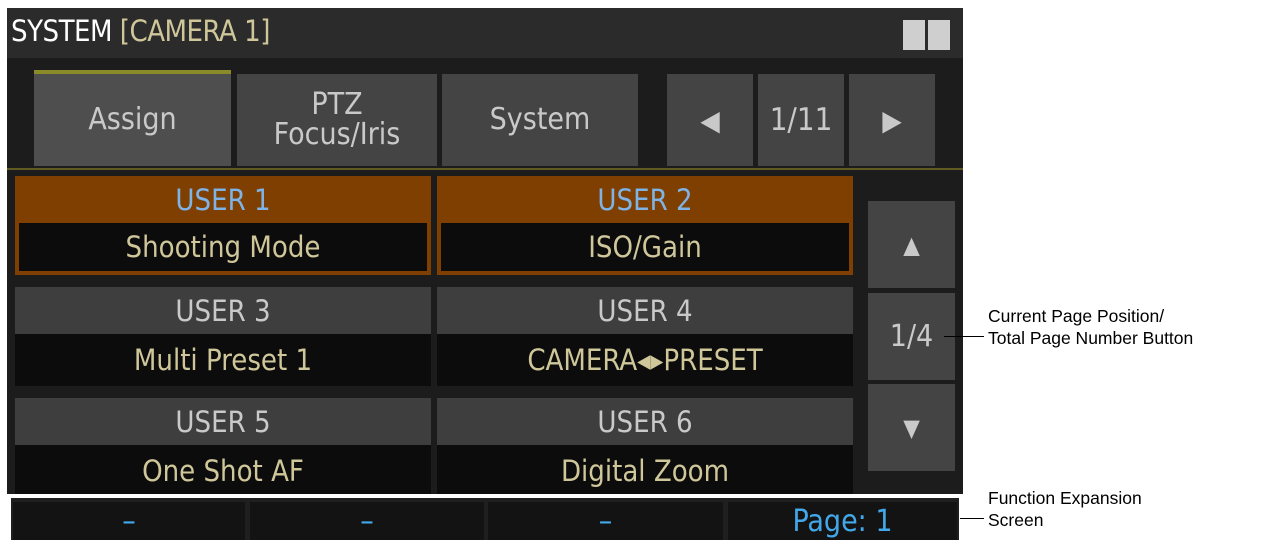 The image size is (1267, 540). What do you see at coordinates (195, 31) in the screenshot?
I see `title-camera: [CAMERA 1]` at bounding box center [195, 31].